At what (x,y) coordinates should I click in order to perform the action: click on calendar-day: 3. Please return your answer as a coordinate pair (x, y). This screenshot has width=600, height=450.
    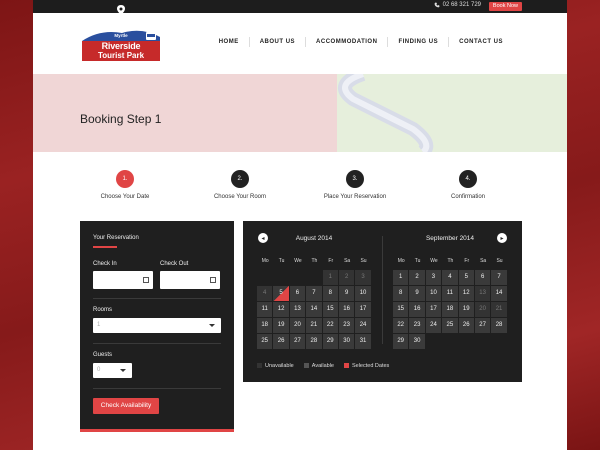
    Looking at the image, I should click on (433, 277).